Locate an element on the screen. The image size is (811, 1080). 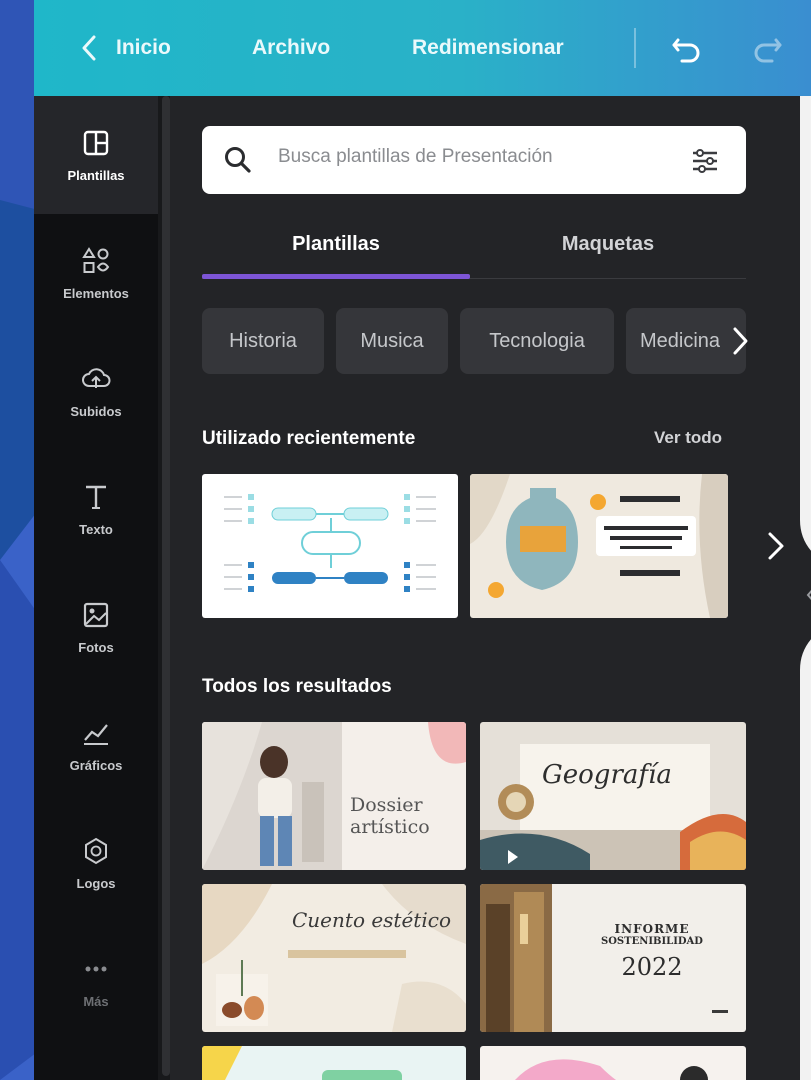
top-bar: Inicio Archivo Redimensionar is located at coordinates (422, 48).